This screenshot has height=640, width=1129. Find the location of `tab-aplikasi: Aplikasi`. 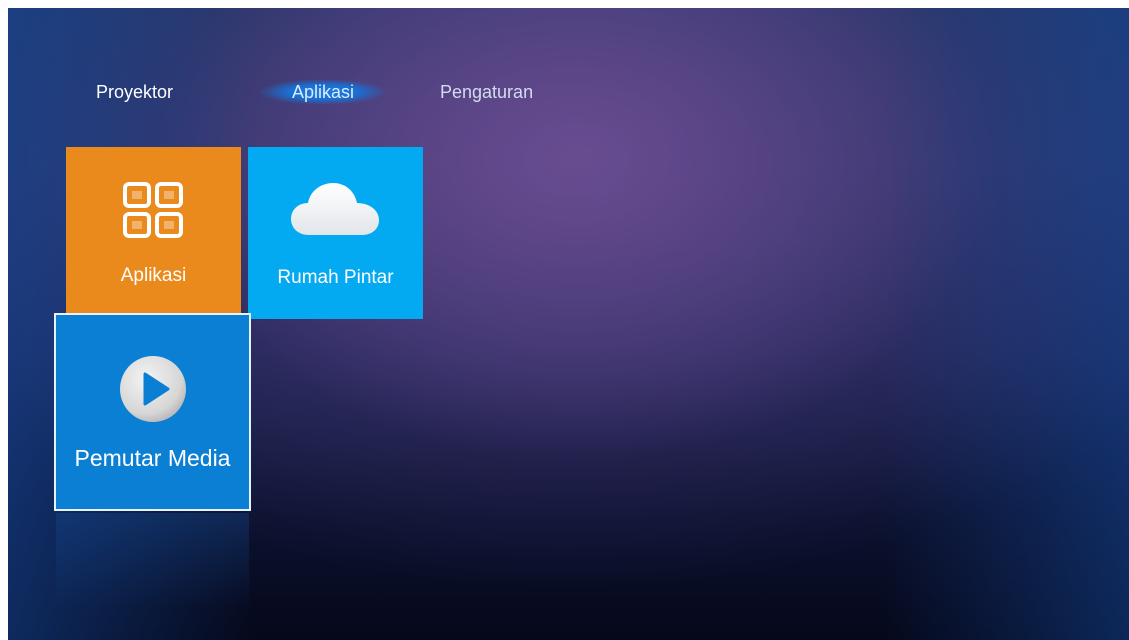

tab-aplikasi: Aplikasi is located at coordinates (323, 92).